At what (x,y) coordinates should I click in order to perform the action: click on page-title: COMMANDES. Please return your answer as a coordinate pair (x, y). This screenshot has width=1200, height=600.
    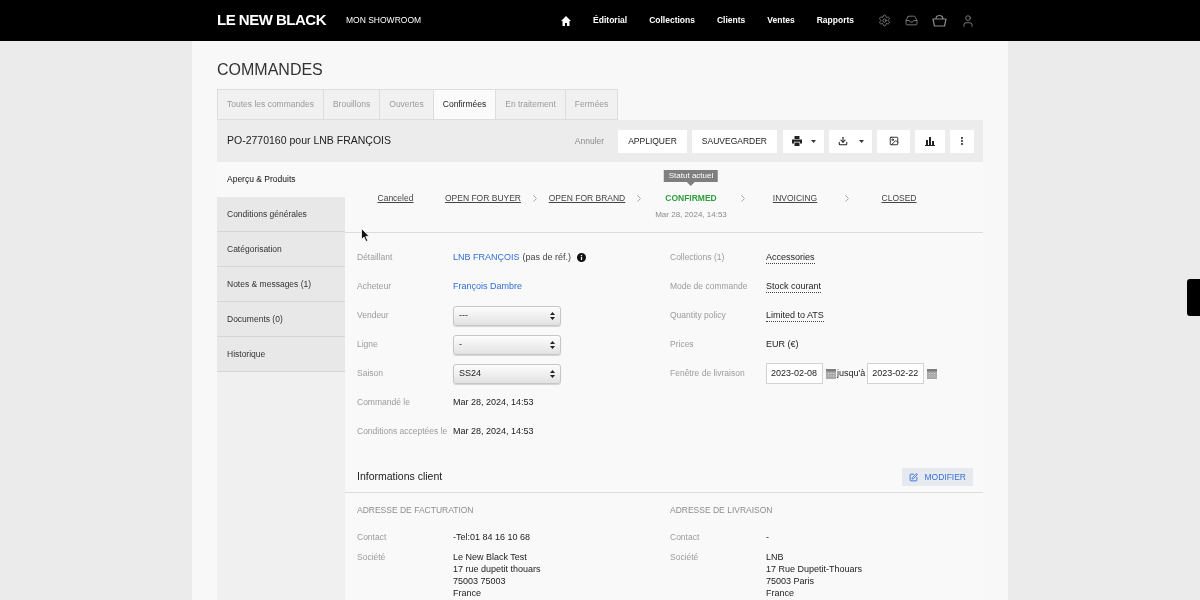
    Looking at the image, I should click on (270, 70).